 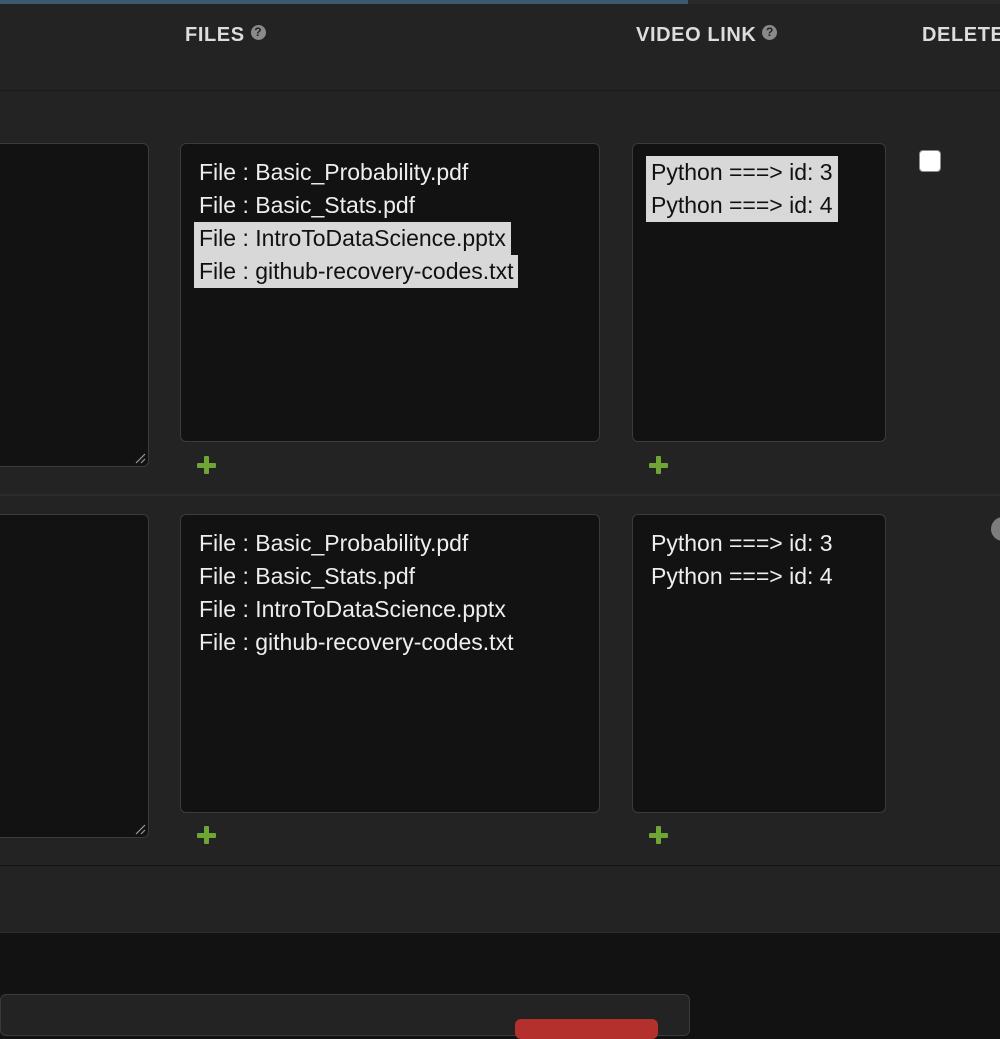 What do you see at coordinates (586, 1029) in the screenshot?
I see `delete-button` at bounding box center [586, 1029].